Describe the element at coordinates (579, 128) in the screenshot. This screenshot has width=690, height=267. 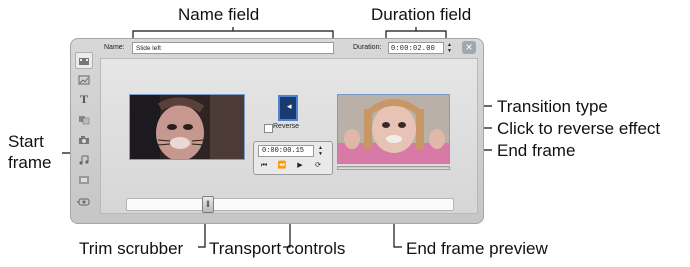
I see `callout-reverse-effect: Click to reverse effect` at that location.